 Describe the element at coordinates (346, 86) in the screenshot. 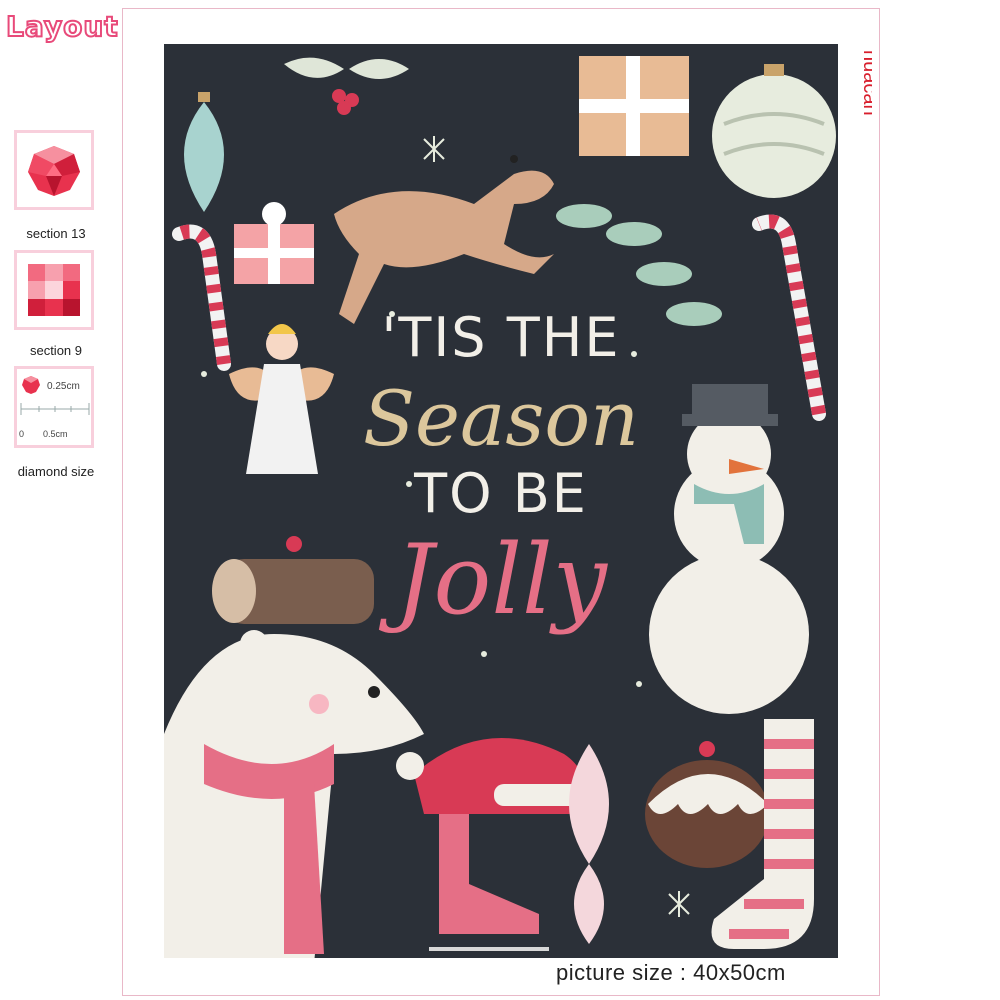

I see `holly-icon` at that location.